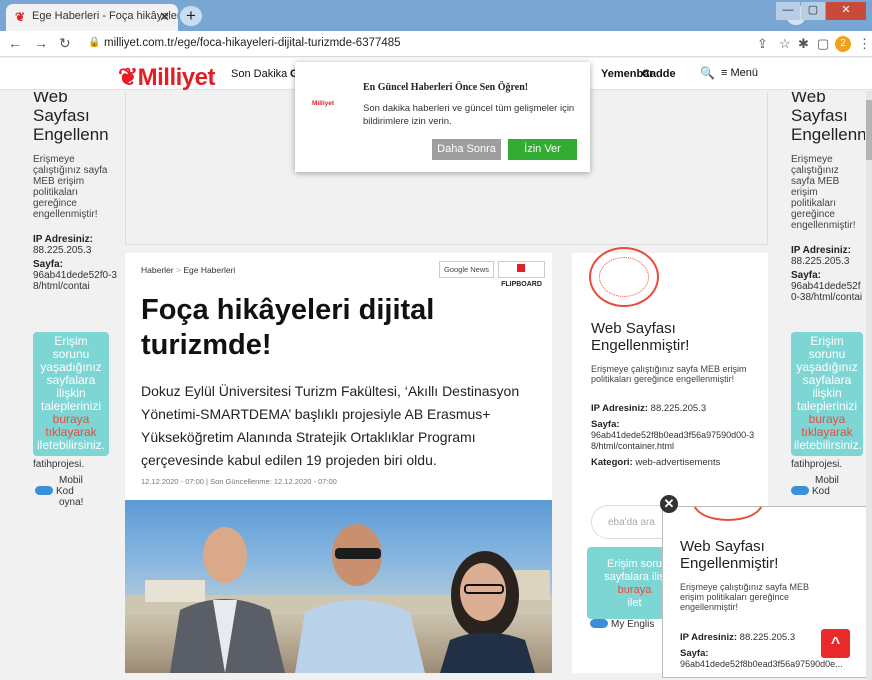 The width and height of the screenshot is (872, 680). Describe the element at coordinates (803, 44) in the screenshot. I see `extensions-icon: ✱` at that location.